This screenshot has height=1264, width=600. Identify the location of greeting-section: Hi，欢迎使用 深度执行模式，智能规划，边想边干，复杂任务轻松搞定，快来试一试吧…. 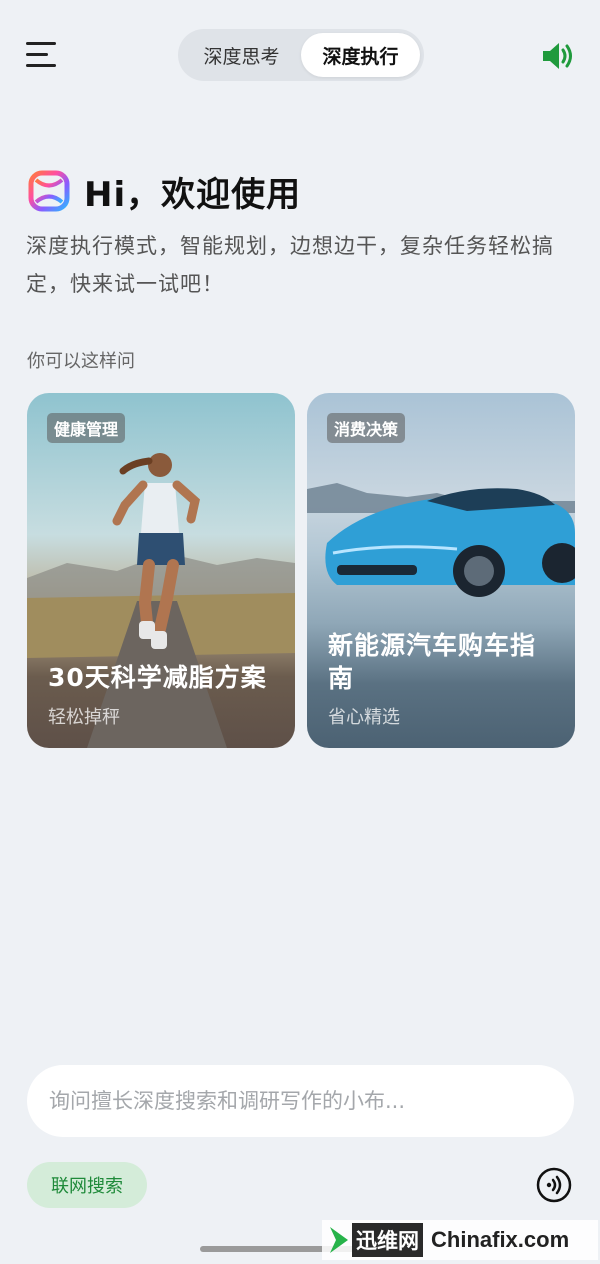
(301, 234).